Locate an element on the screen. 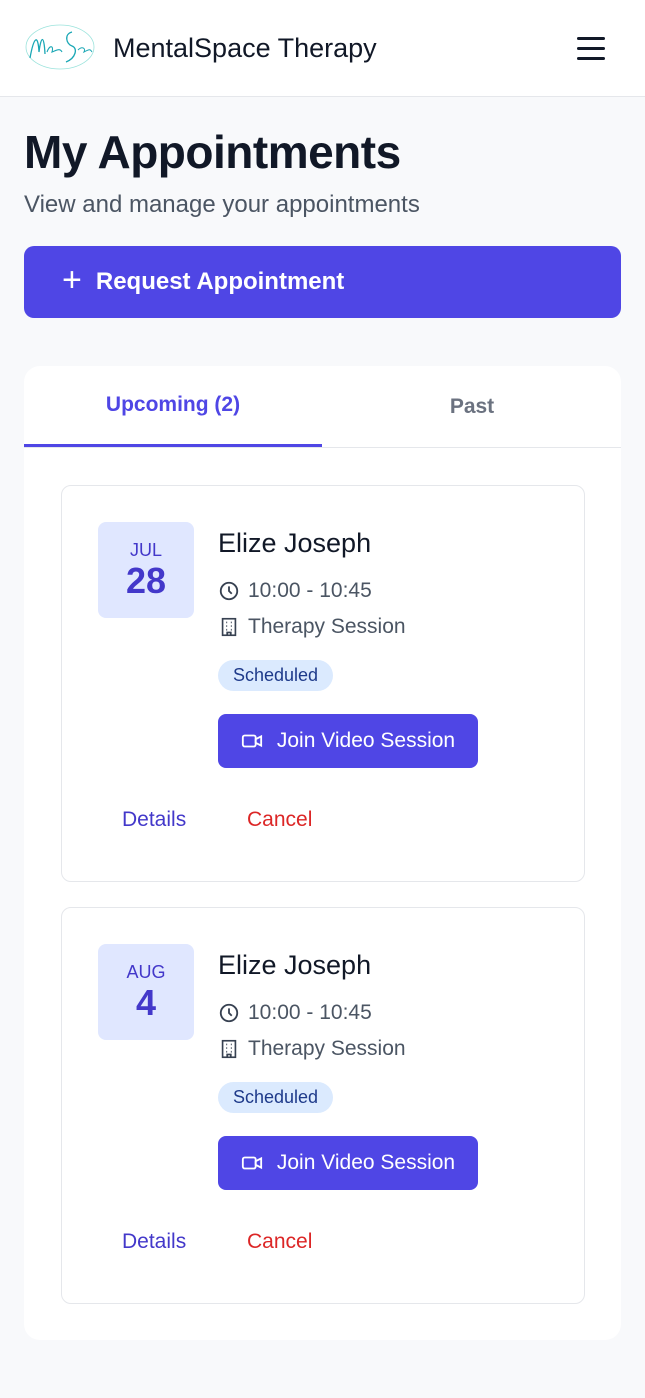 The height and width of the screenshot is (1398, 645). brand-name: MentalSpace Therapy is located at coordinates (245, 48).